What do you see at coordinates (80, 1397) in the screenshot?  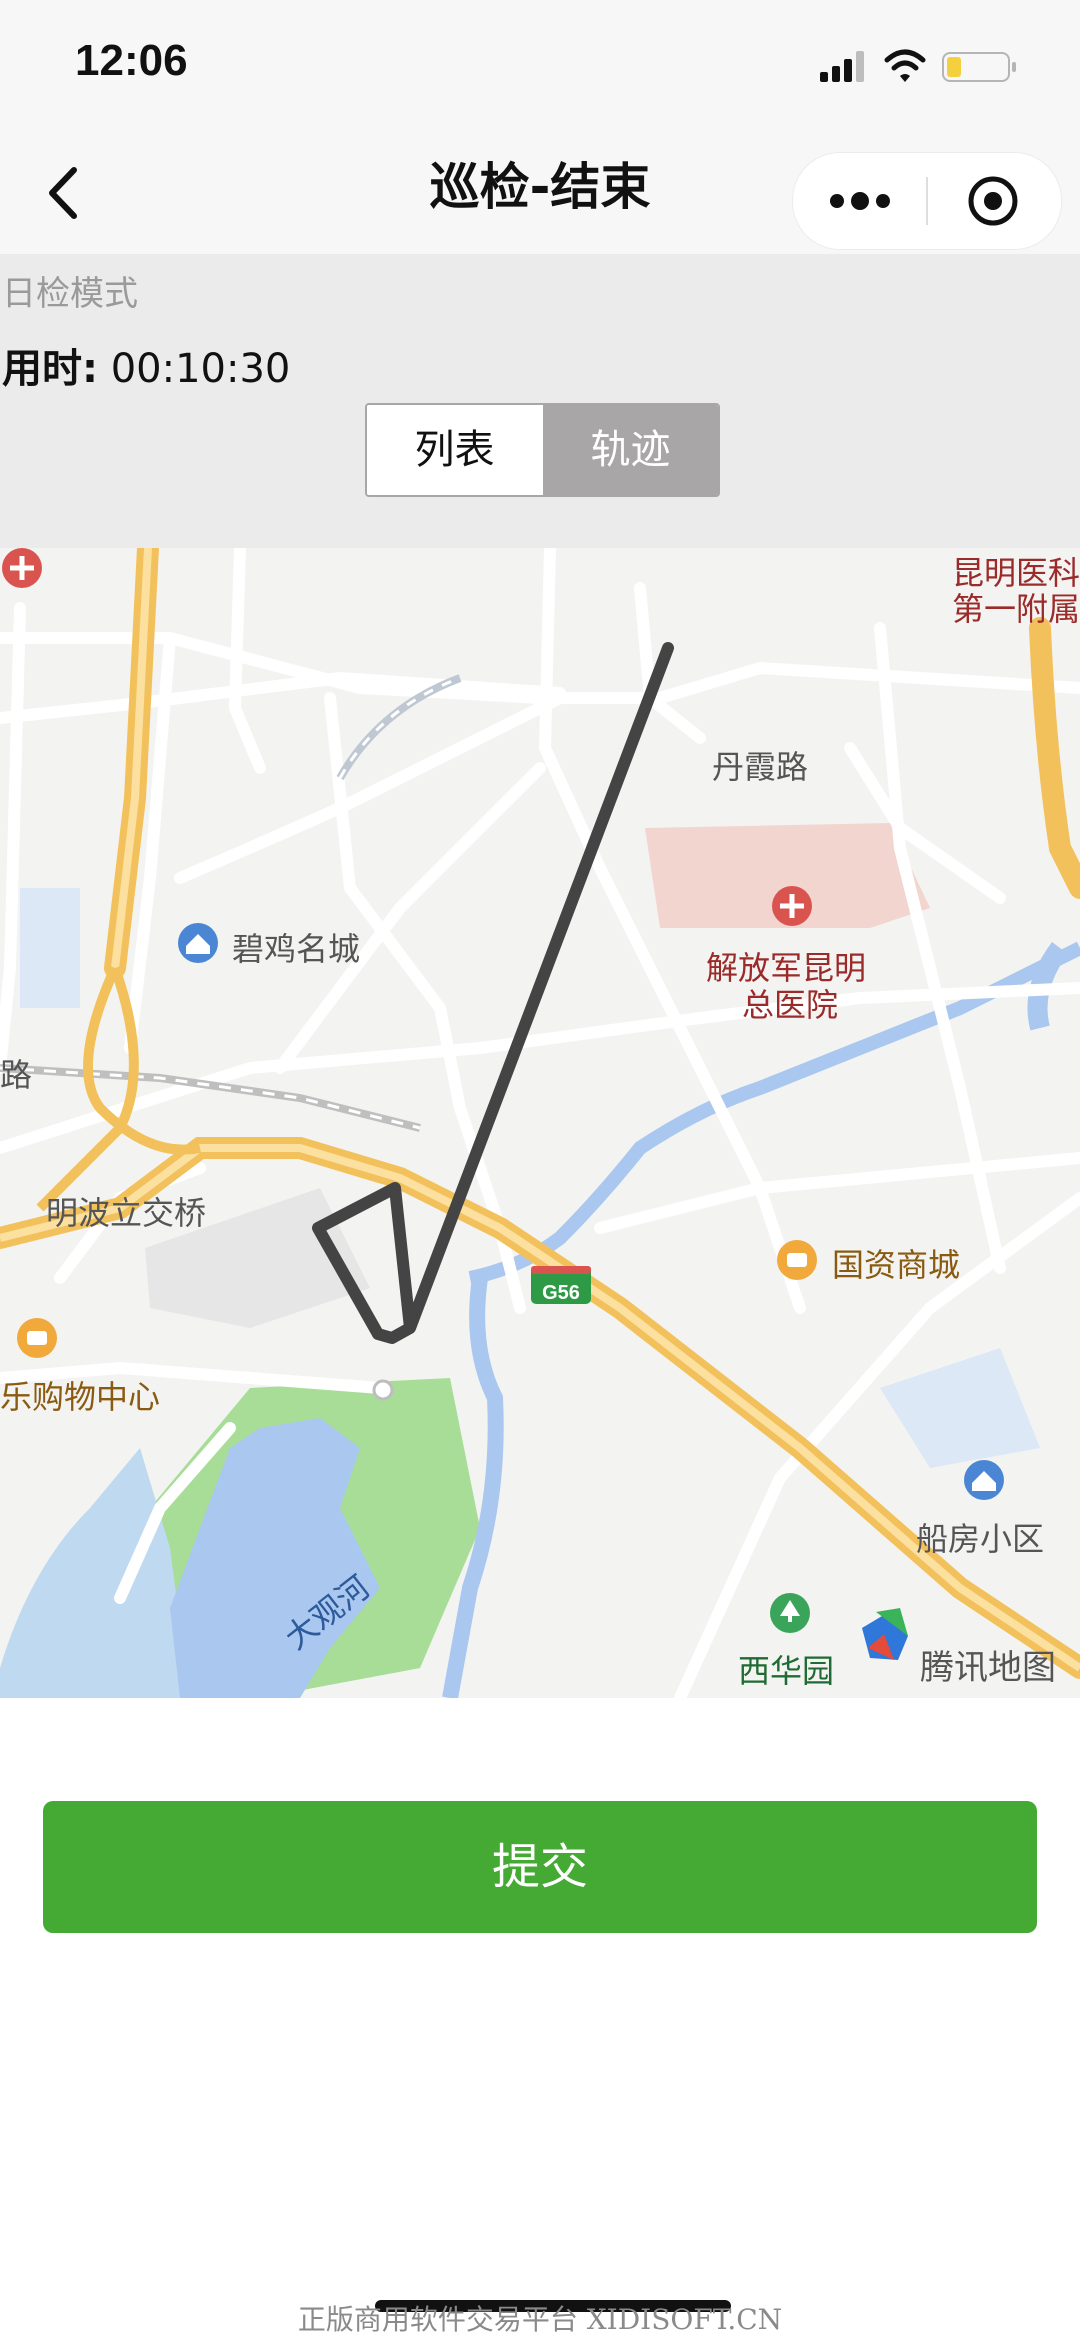 I see `poi-label: 乐购物中心` at bounding box center [80, 1397].